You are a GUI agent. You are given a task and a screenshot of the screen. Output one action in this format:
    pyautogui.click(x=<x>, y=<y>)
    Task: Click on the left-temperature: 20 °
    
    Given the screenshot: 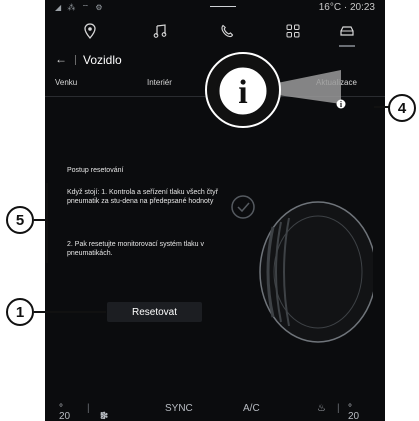 What is the action you would take?
    pyautogui.click(x=64, y=412)
    